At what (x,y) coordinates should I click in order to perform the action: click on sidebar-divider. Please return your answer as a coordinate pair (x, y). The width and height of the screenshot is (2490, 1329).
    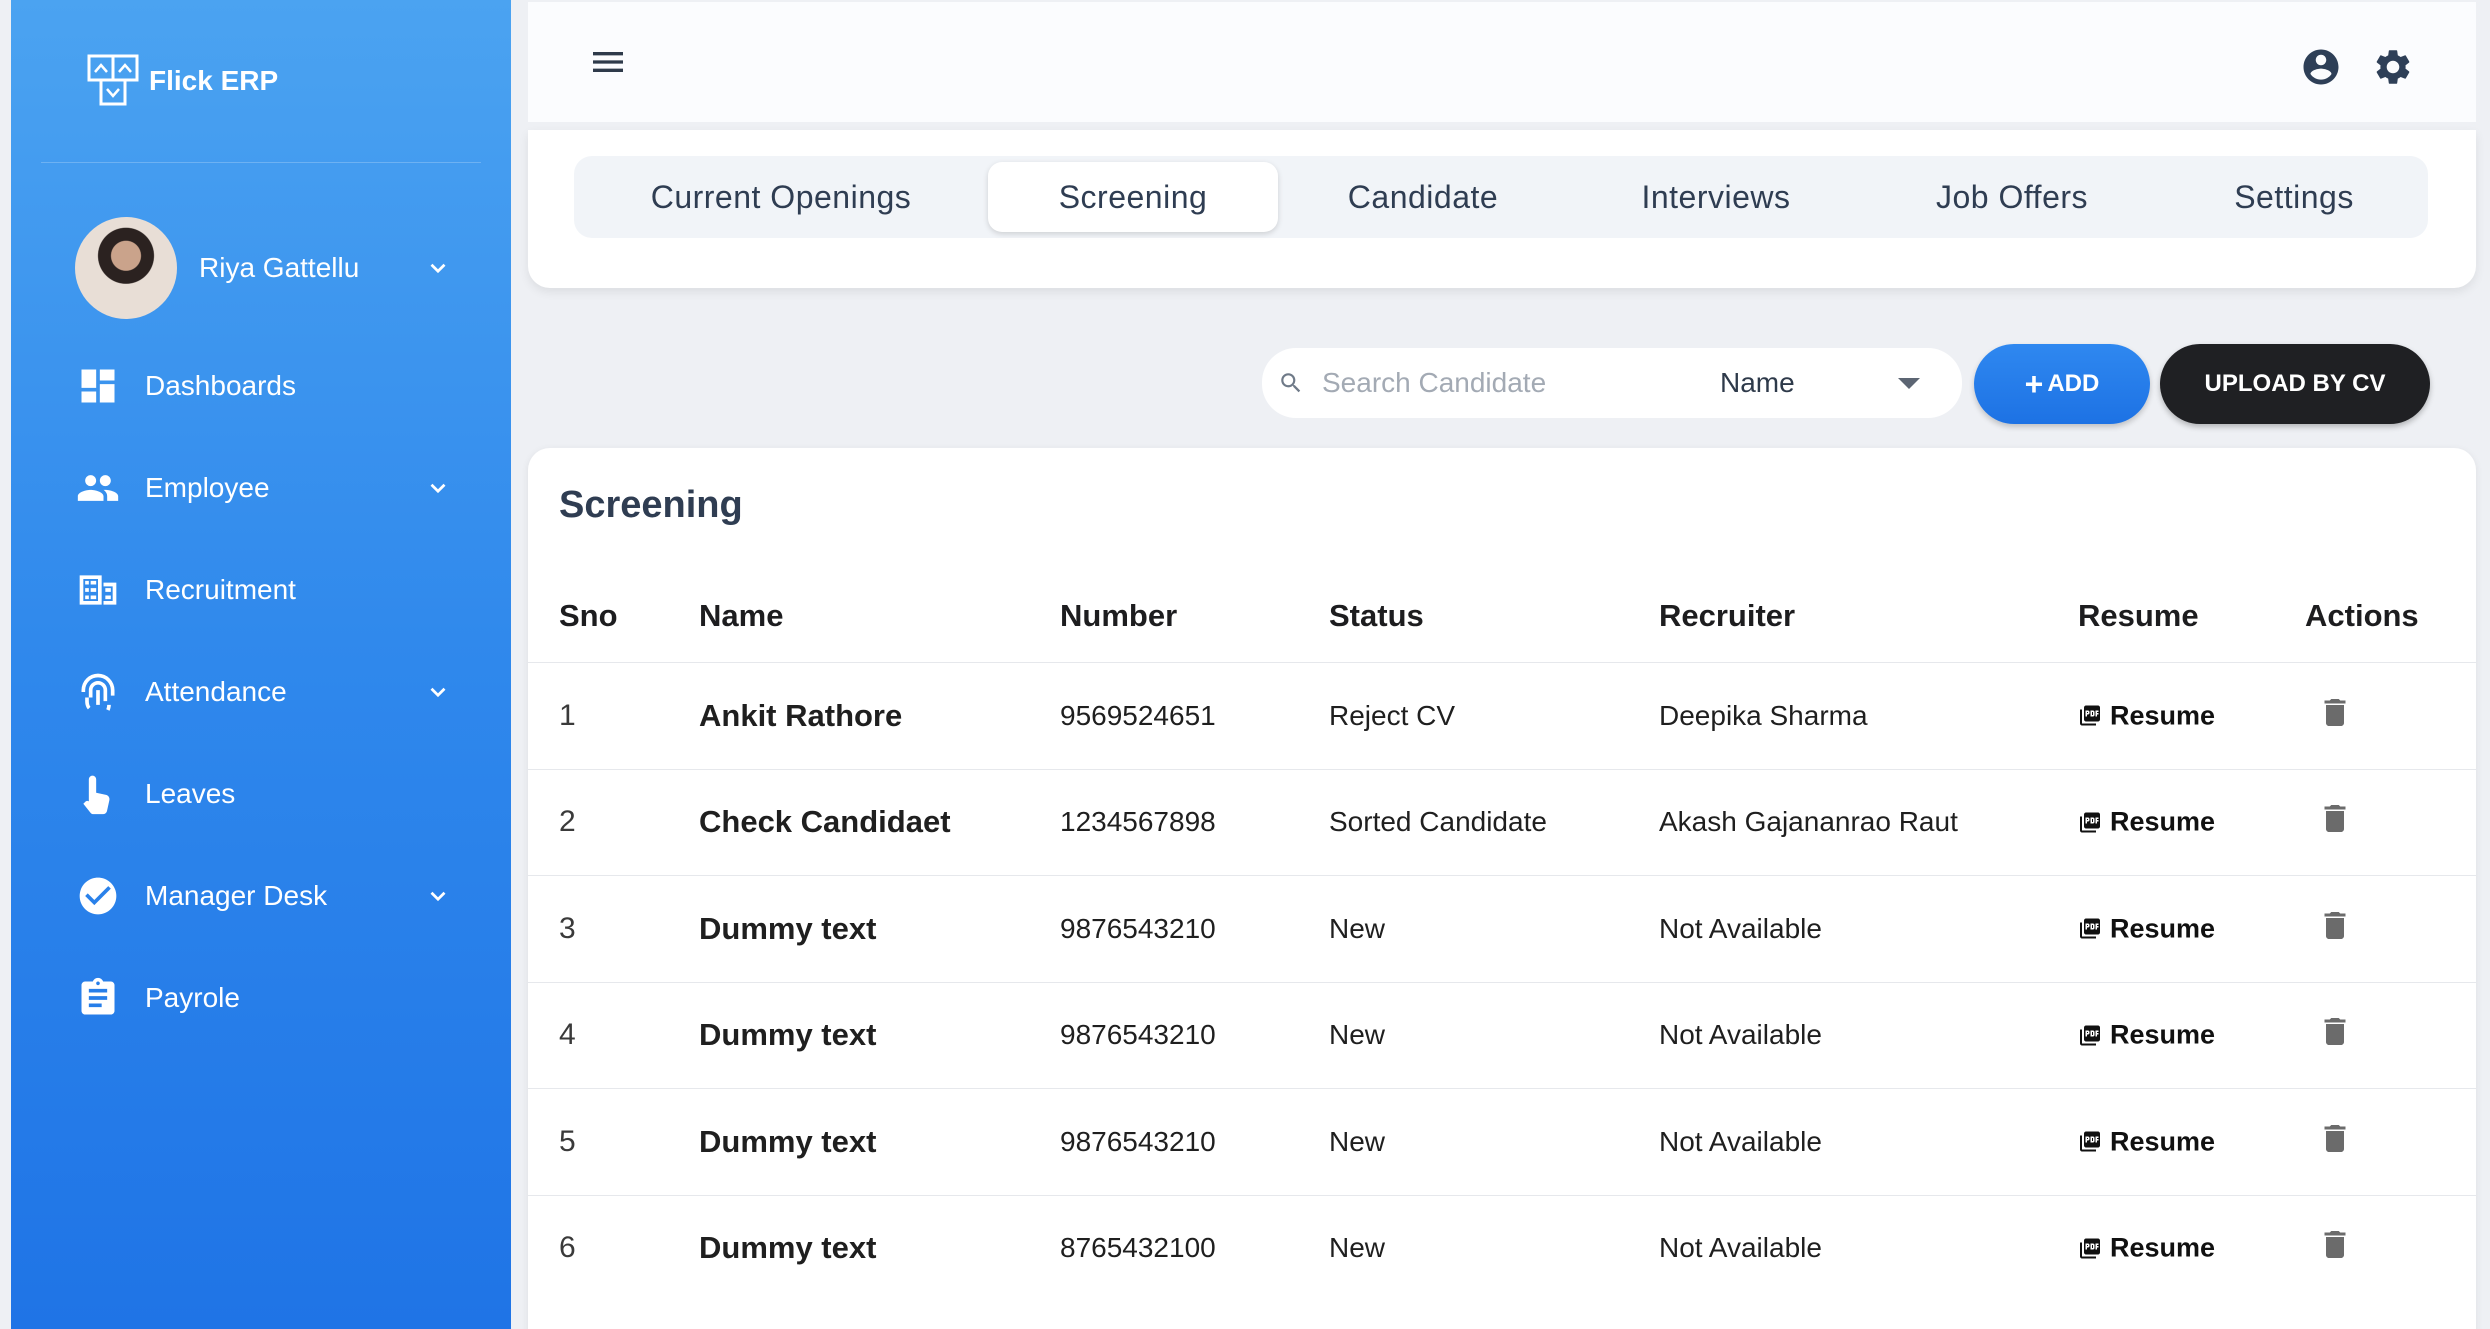
    Looking at the image, I should click on (261, 162).